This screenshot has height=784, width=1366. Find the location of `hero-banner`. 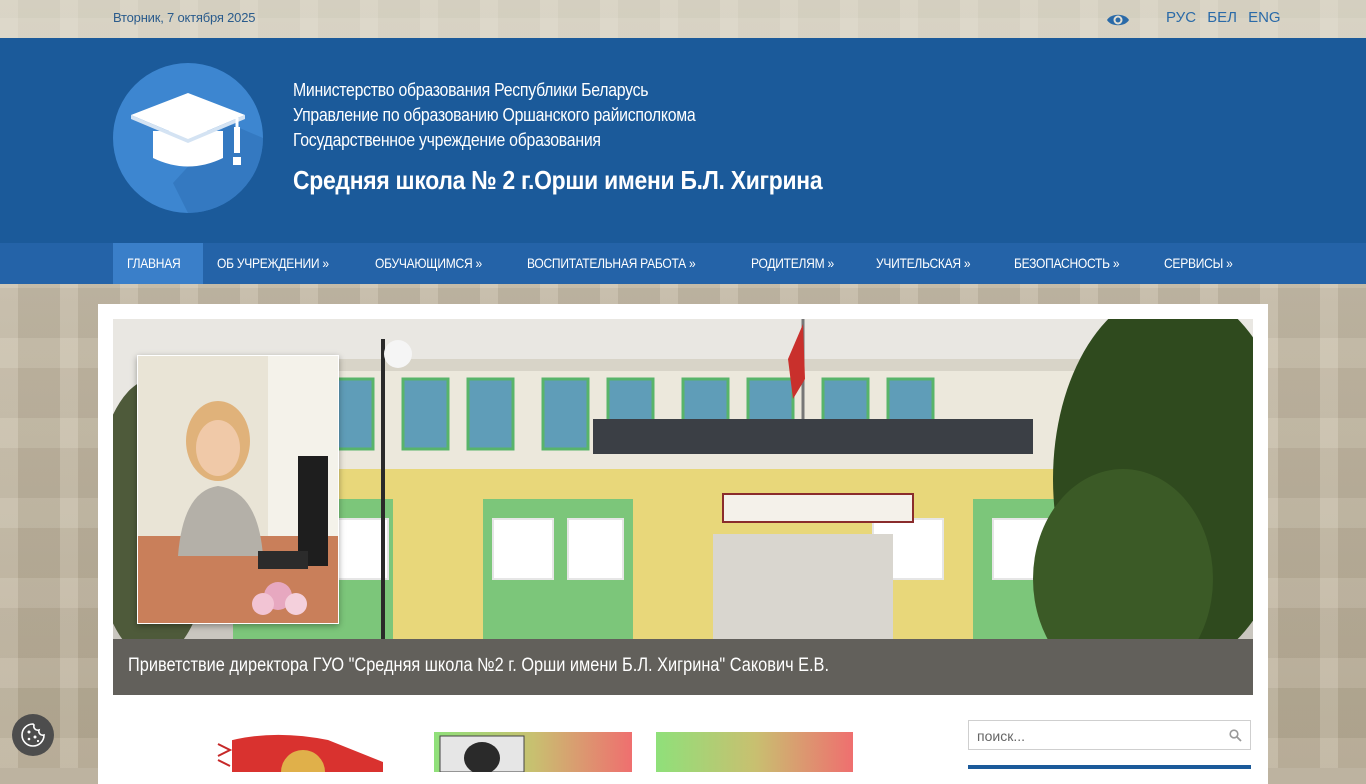

hero-banner is located at coordinates (533, 752).